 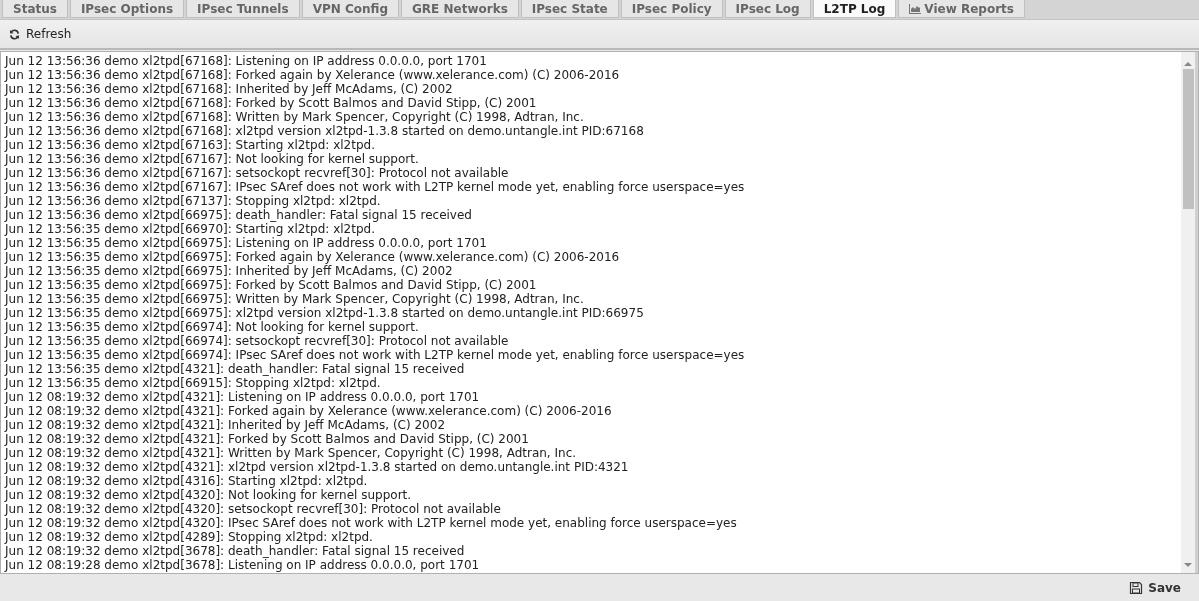 What do you see at coordinates (325, 131) in the screenshot?
I see `log-line: Jun 12 13:56:36 demo xl2tpd[67168]: xl2tpd version xl2tpd-1.3.8 started on demo.untangle.int PID:67168` at bounding box center [325, 131].